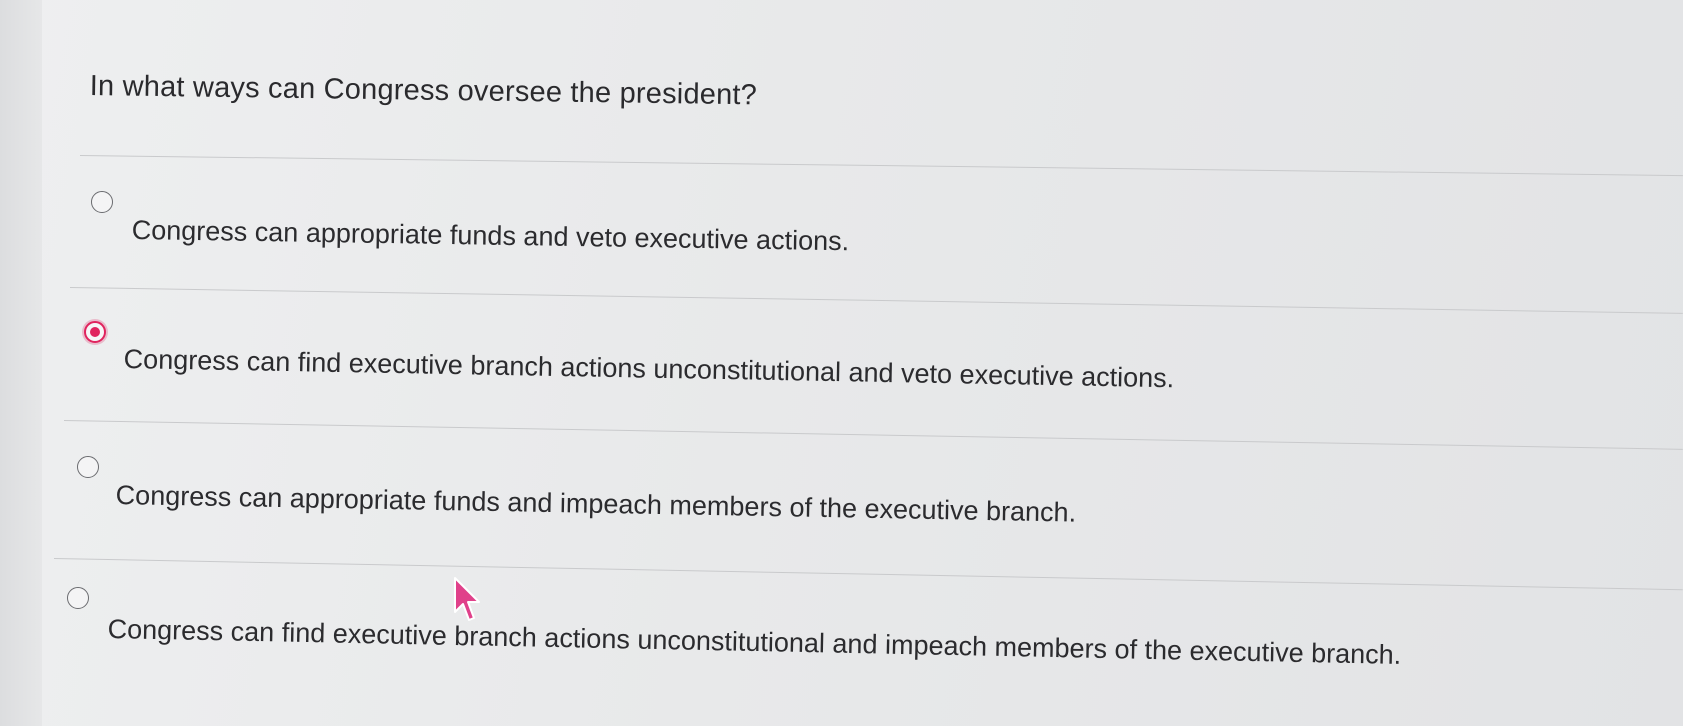  I want to click on mouse-pointer-icon, so click(467, 599).